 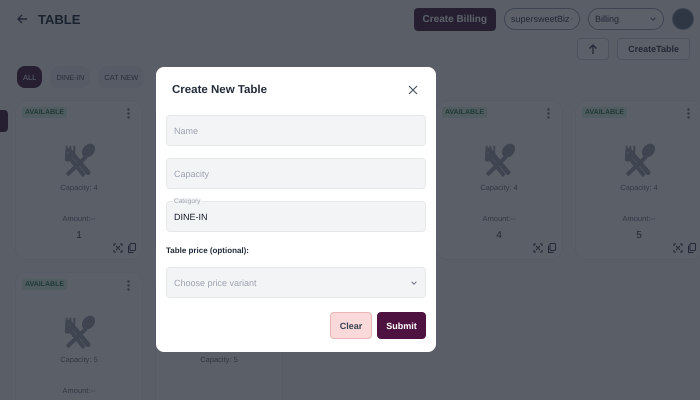 What do you see at coordinates (60, 19) in the screenshot?
I see `page-title: TABLE` at bounding box center [60, 19].